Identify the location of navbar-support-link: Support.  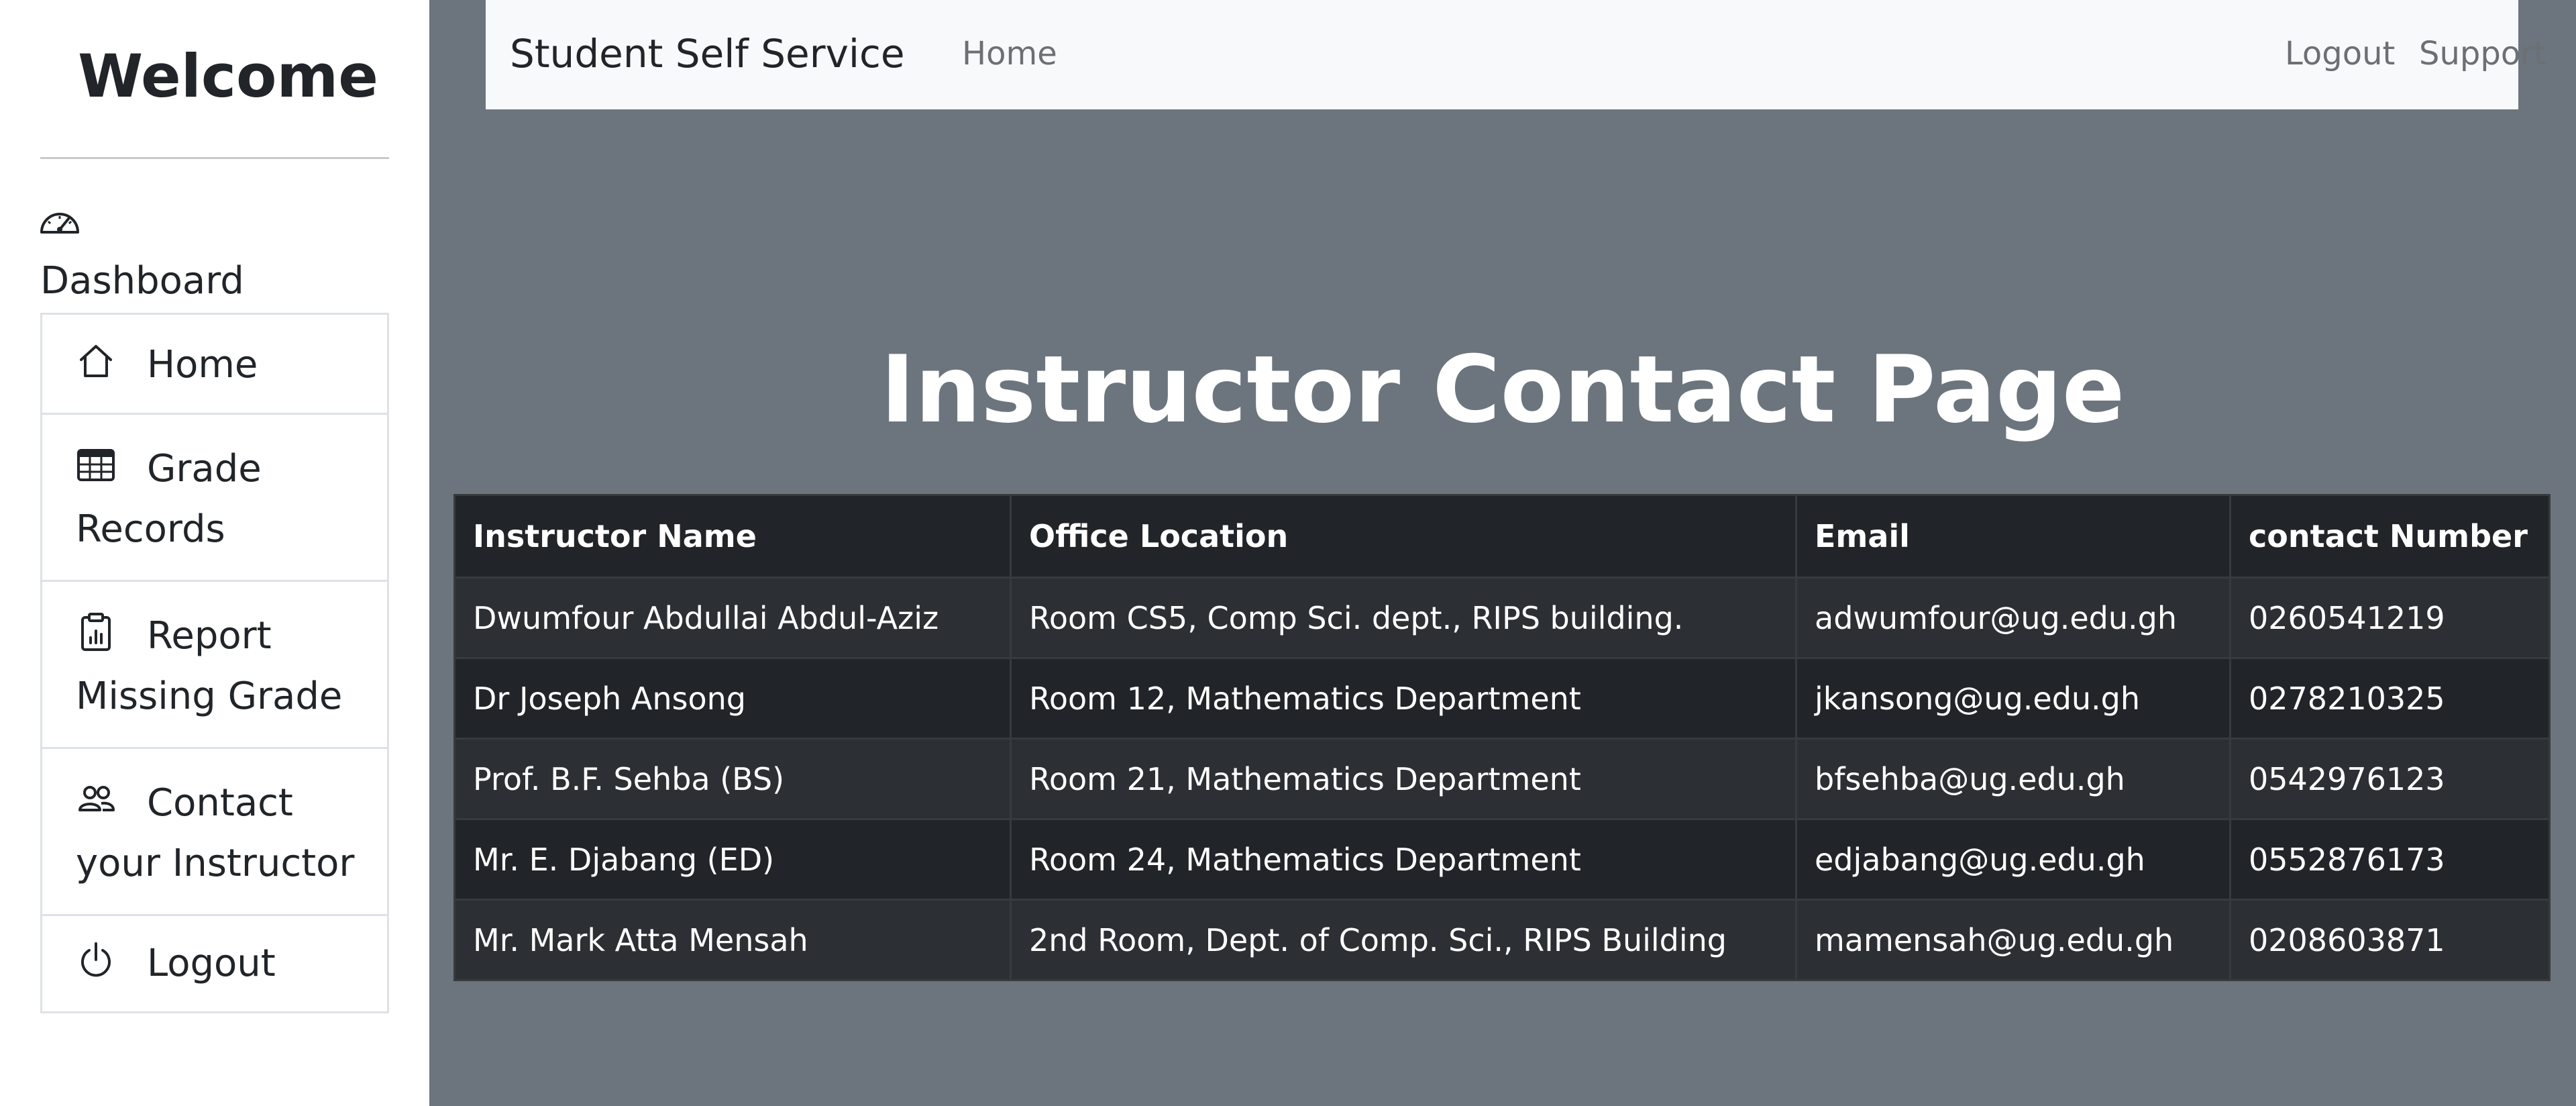
(2482, 53).